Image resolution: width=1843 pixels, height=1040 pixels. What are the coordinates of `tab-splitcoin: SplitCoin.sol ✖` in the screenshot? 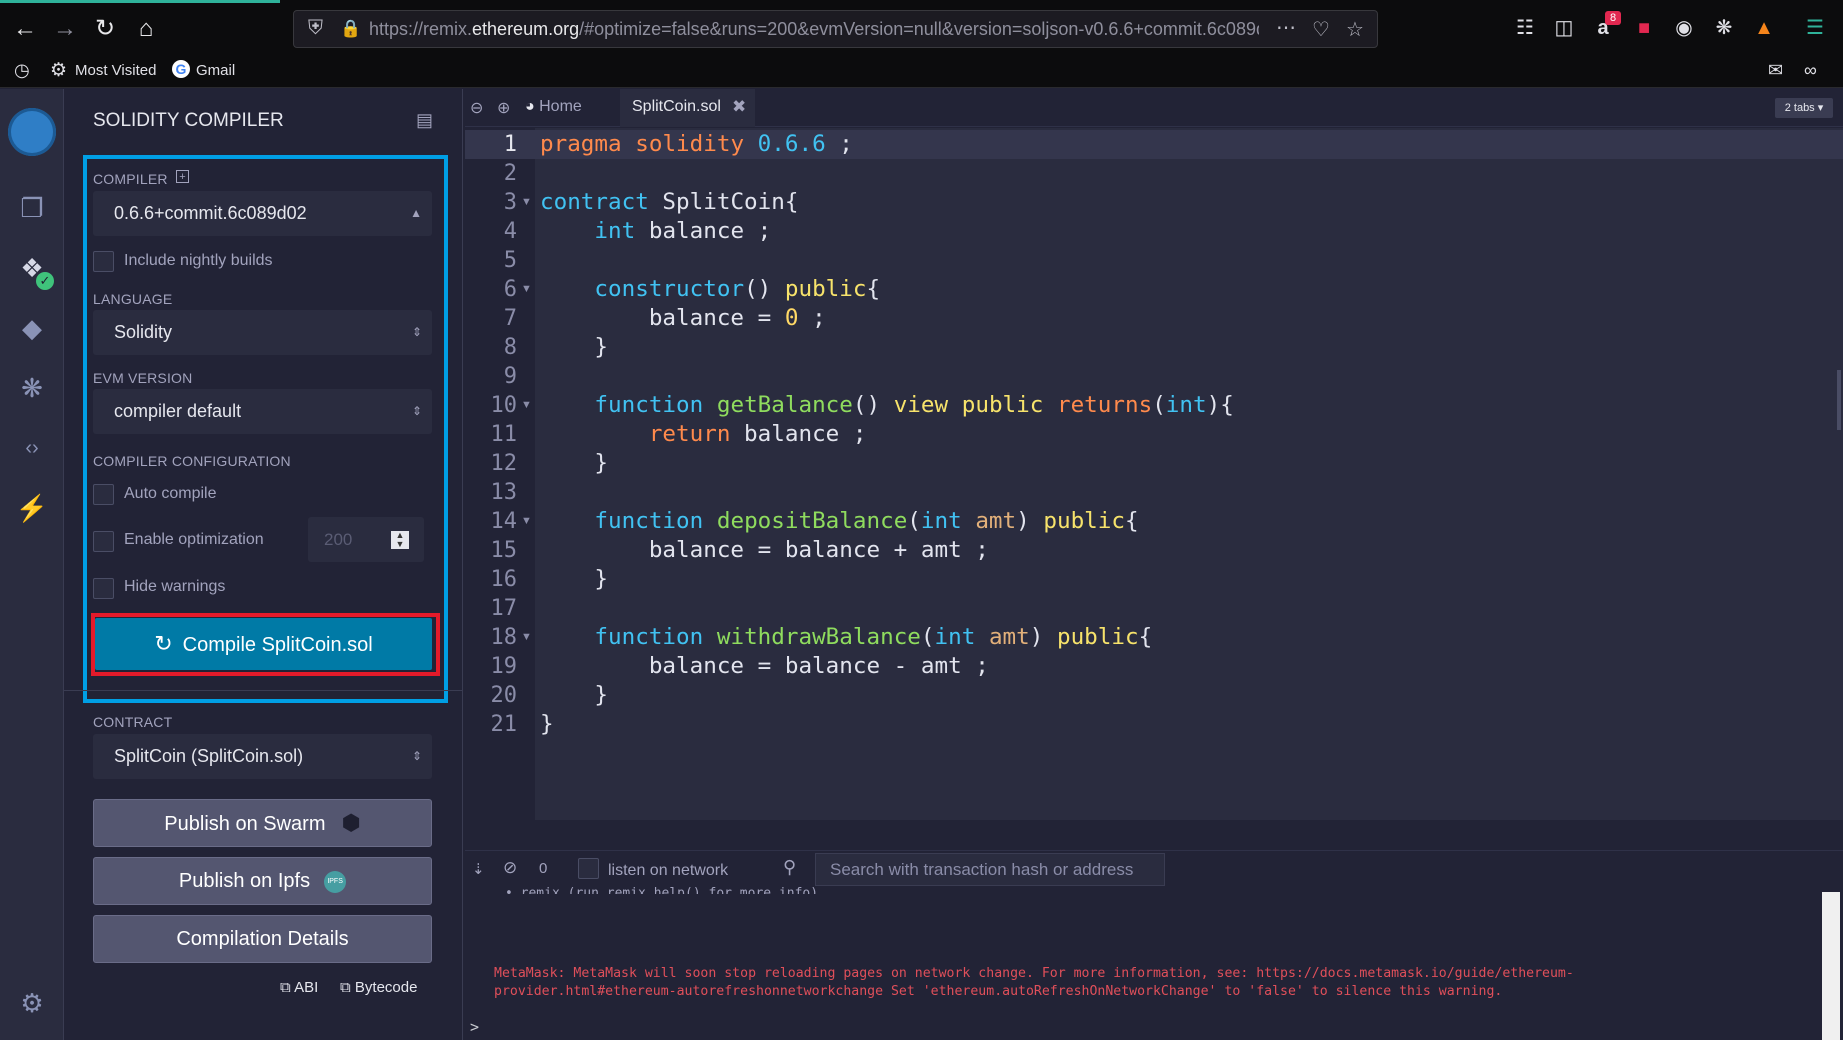 It's located at (687, 108).